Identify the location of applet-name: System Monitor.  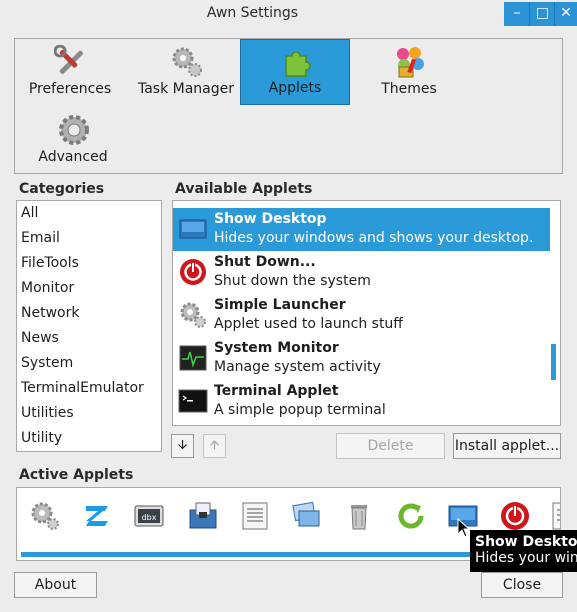
(276, 348).